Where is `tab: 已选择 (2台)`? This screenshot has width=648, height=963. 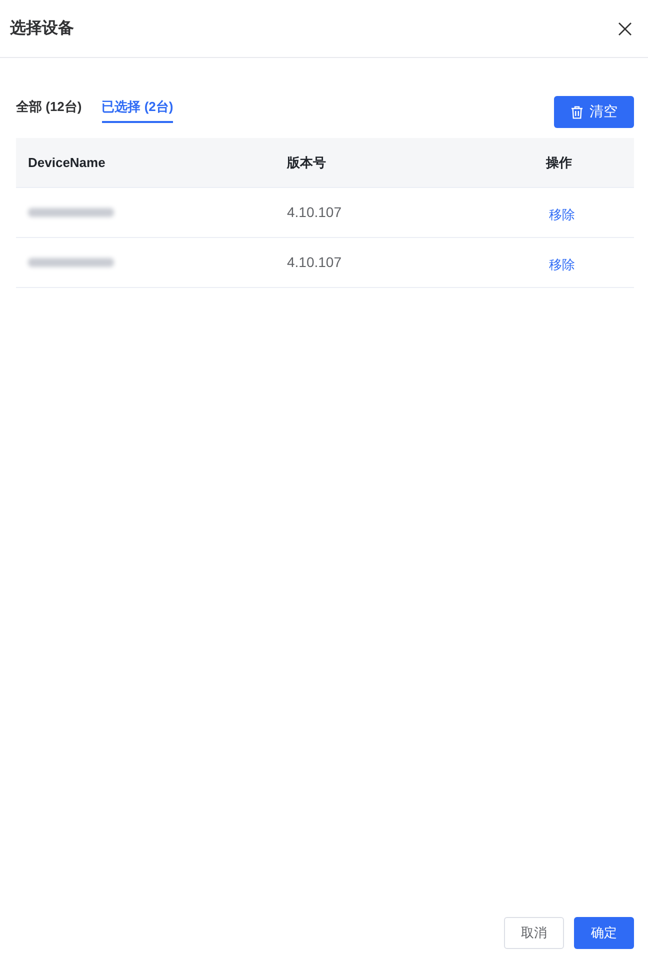 tab: 已选择 (2台) is located at coordinates (138, 110).